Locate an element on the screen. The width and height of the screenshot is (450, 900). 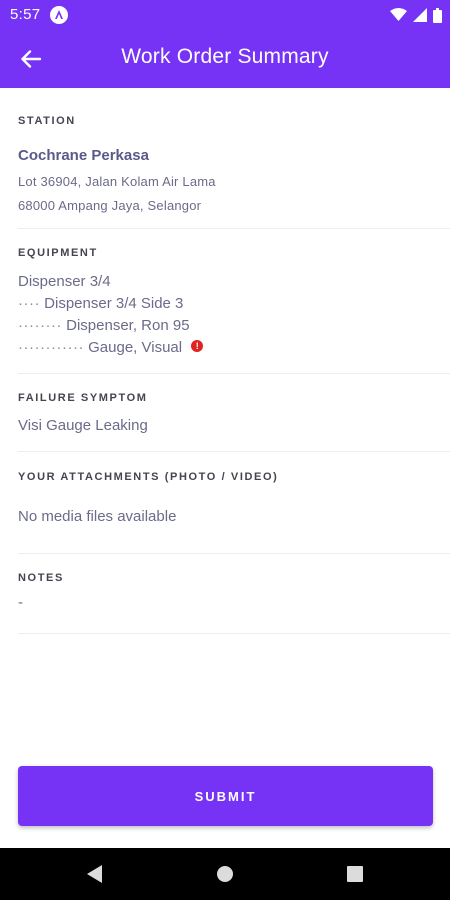
nav-recents-icon is located at coordinates (355, 874).